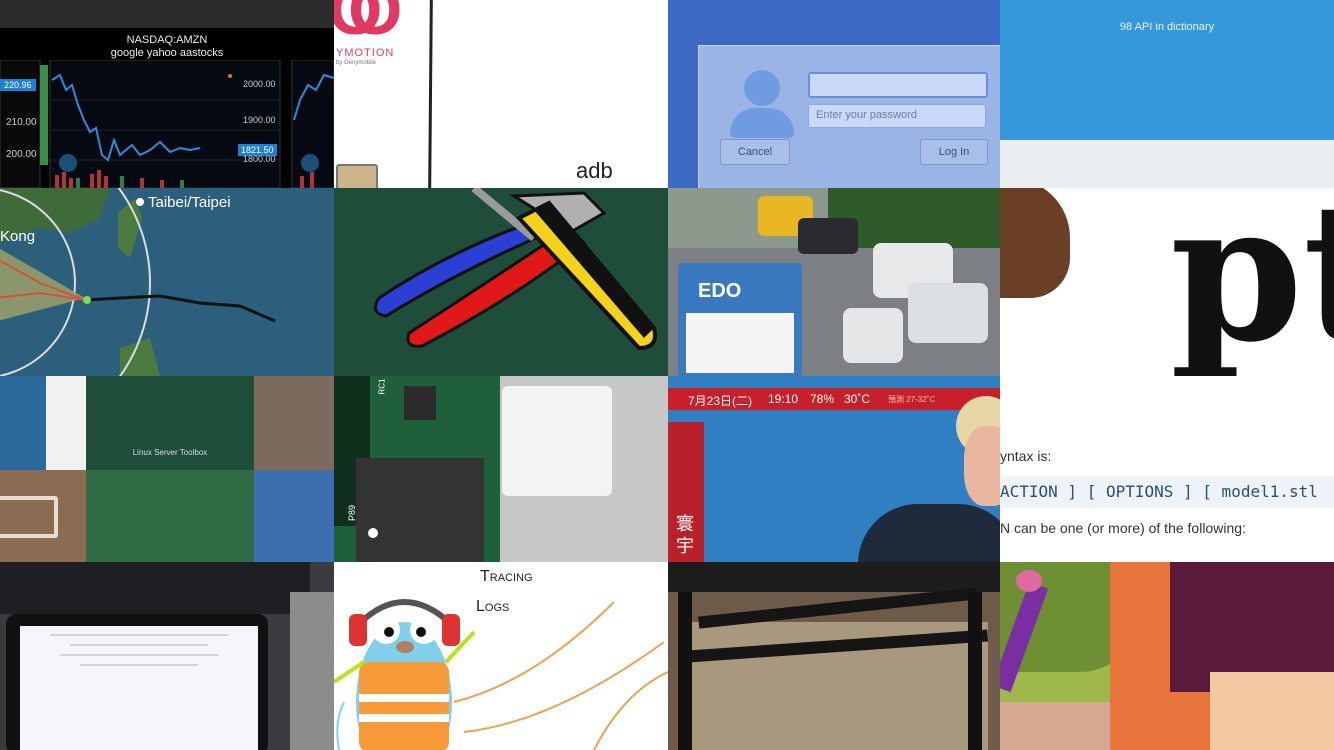 The height and width of the screenshot is (750, 1334). I want to click on adb-label: adb, so click(594, 170).